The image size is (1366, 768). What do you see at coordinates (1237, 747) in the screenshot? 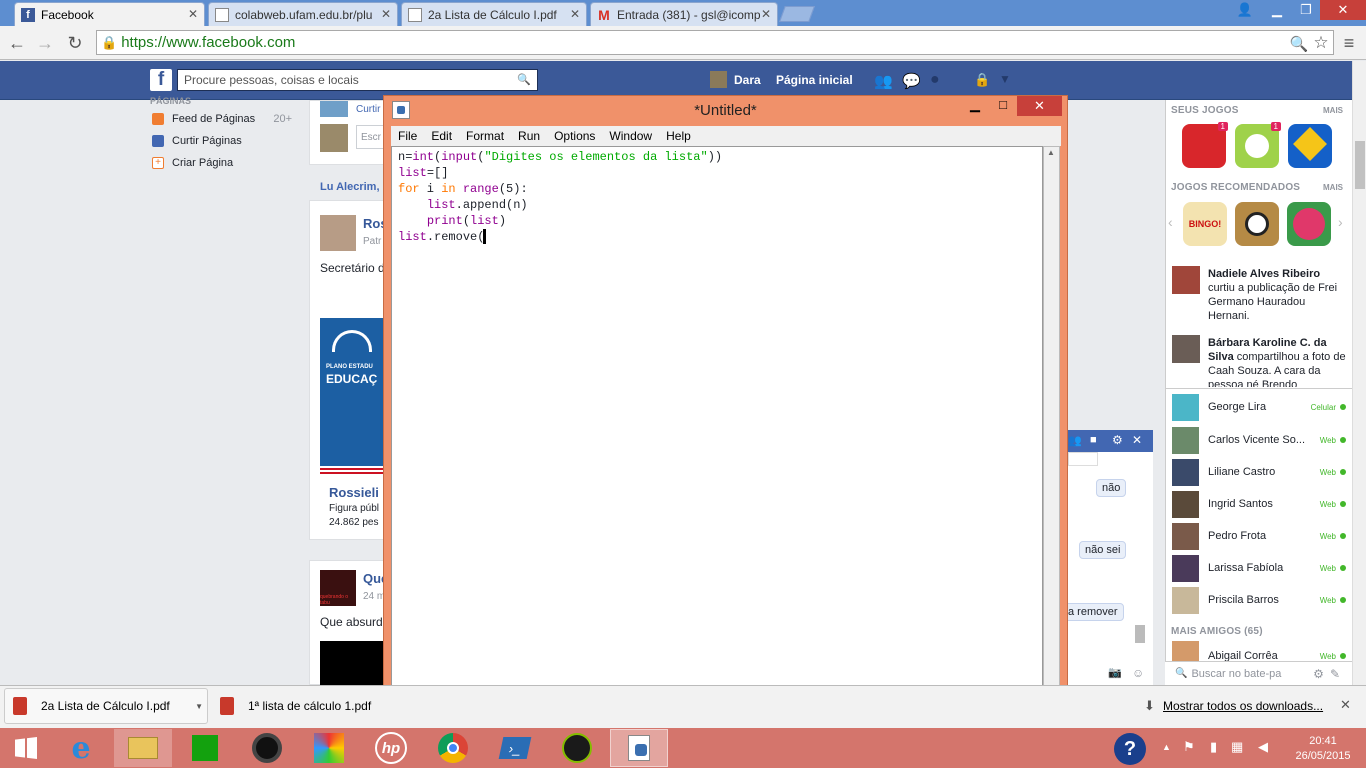
I see `network-icon: ▦` at bounding box center [1237, 747].